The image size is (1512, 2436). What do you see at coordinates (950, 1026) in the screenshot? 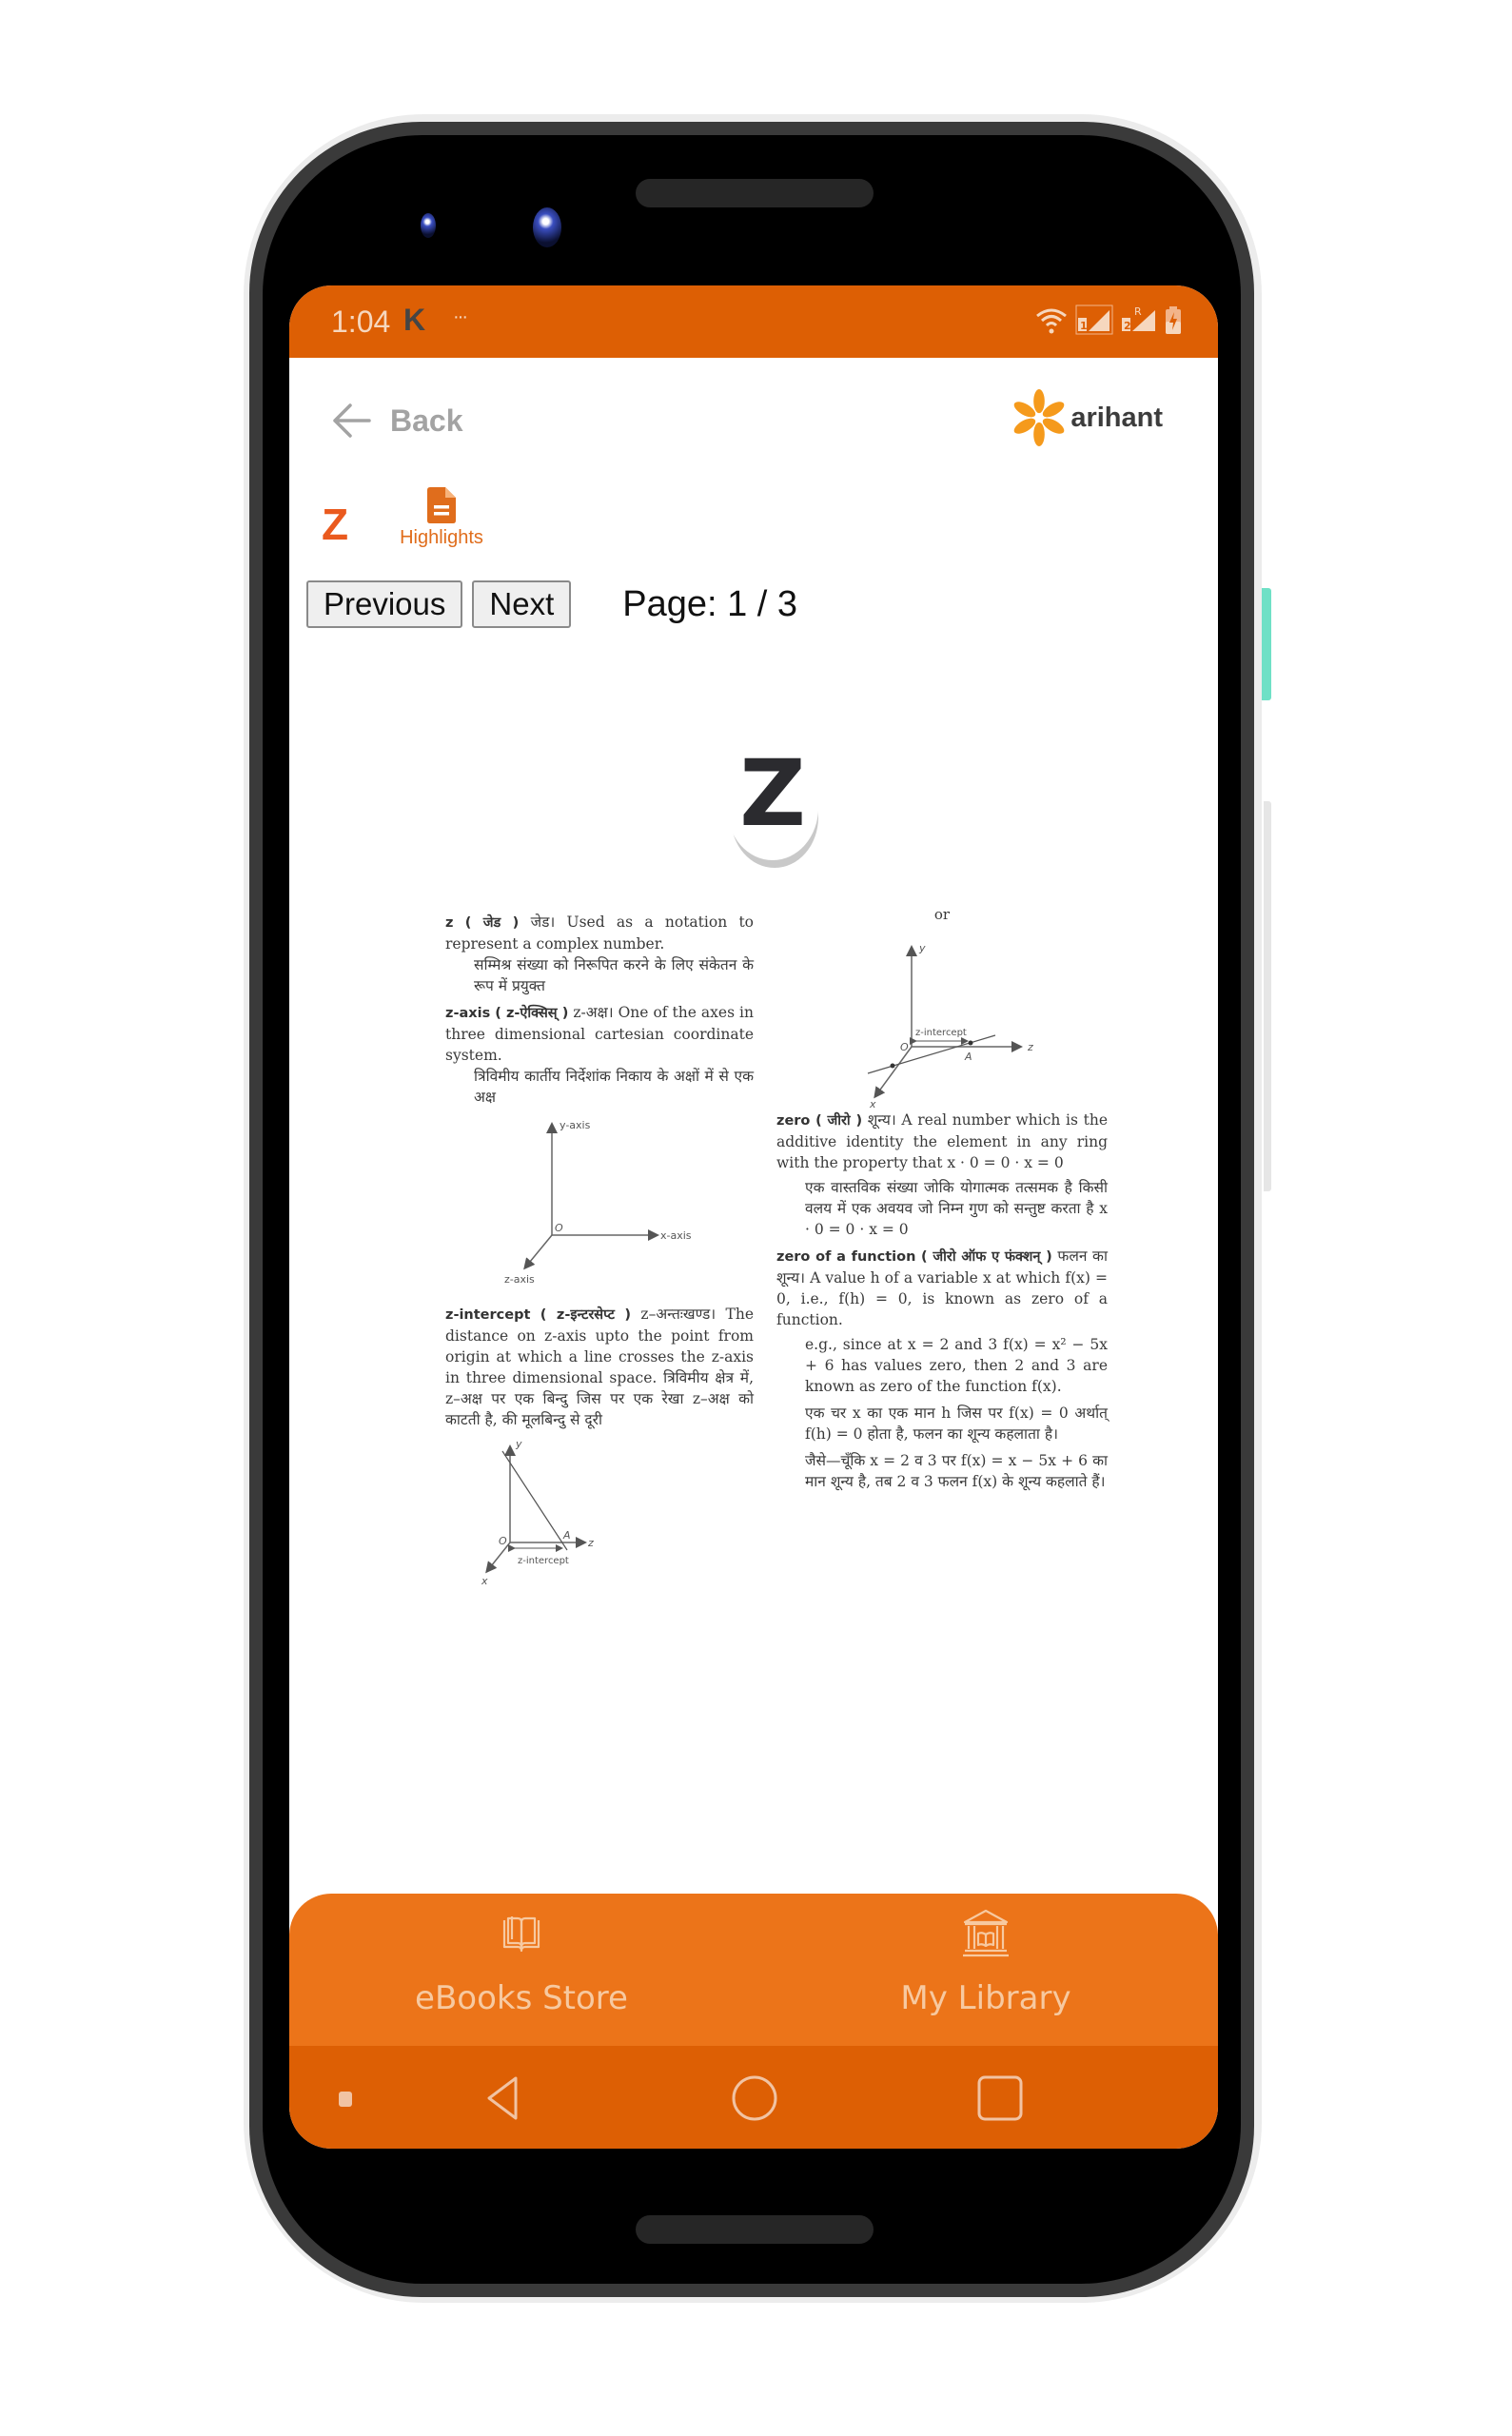
I see `figure-z-intercept-alt: y z x O A z-intercept` at bounding box center [950, 1026].